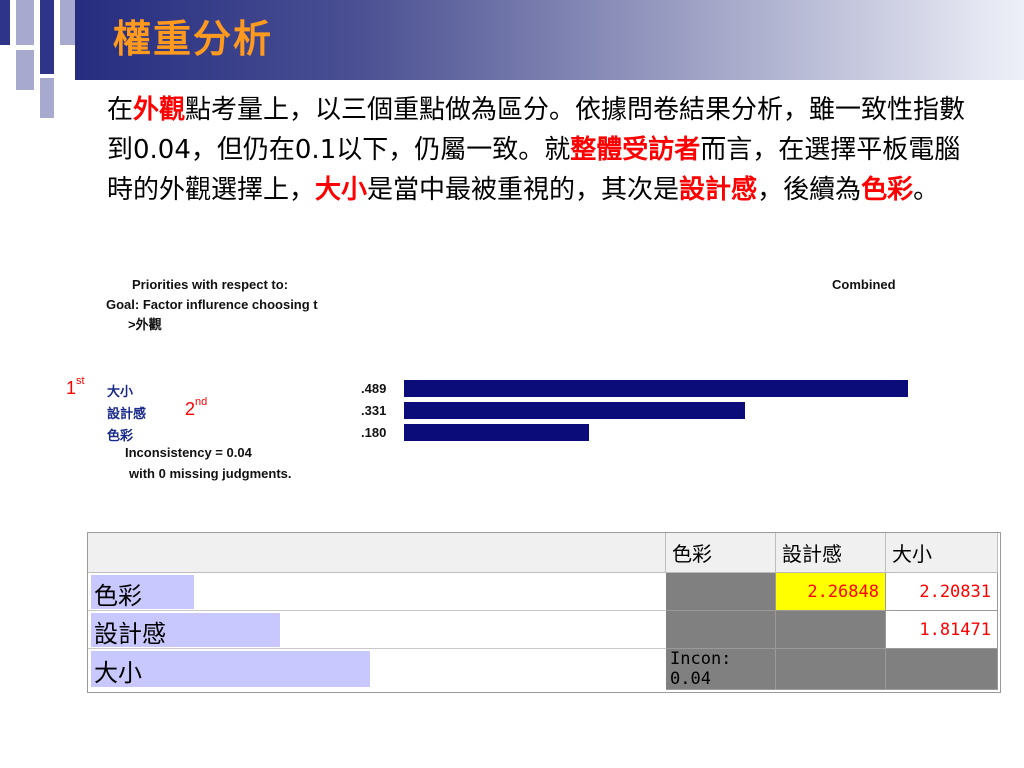 The width and height of the screenshot is (1024, 768). I want to click on matrix-row-label: 色彩, so click(118, 596).